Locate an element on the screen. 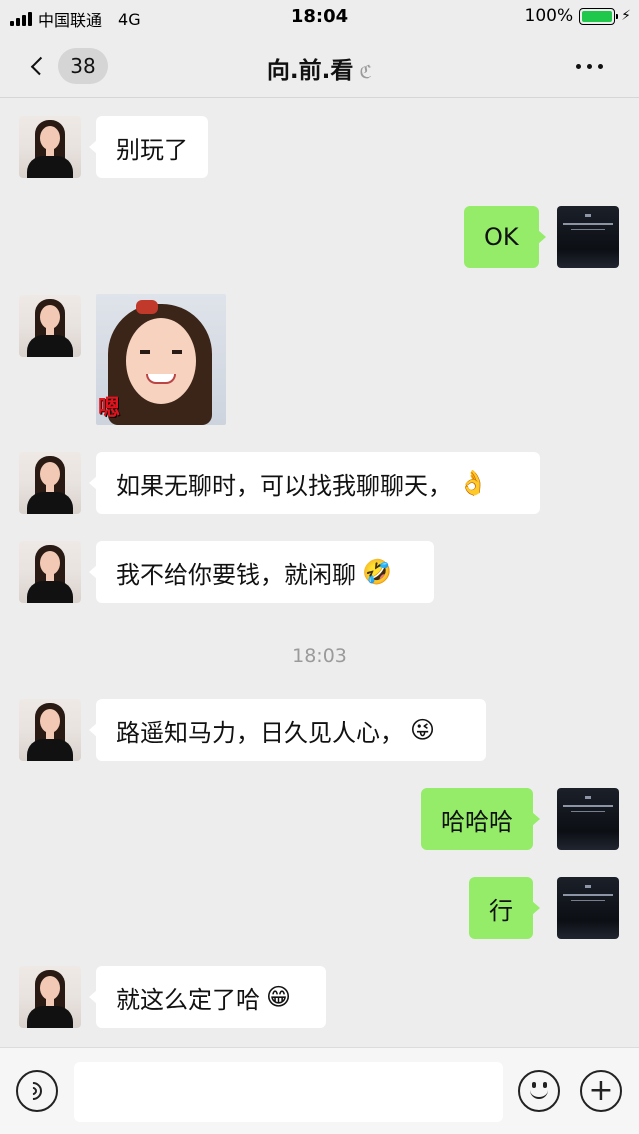 The width and height of the screenshot is (639, 1134). message-bubble-incoming: 别玩了 is located at coordinates (148, 147).